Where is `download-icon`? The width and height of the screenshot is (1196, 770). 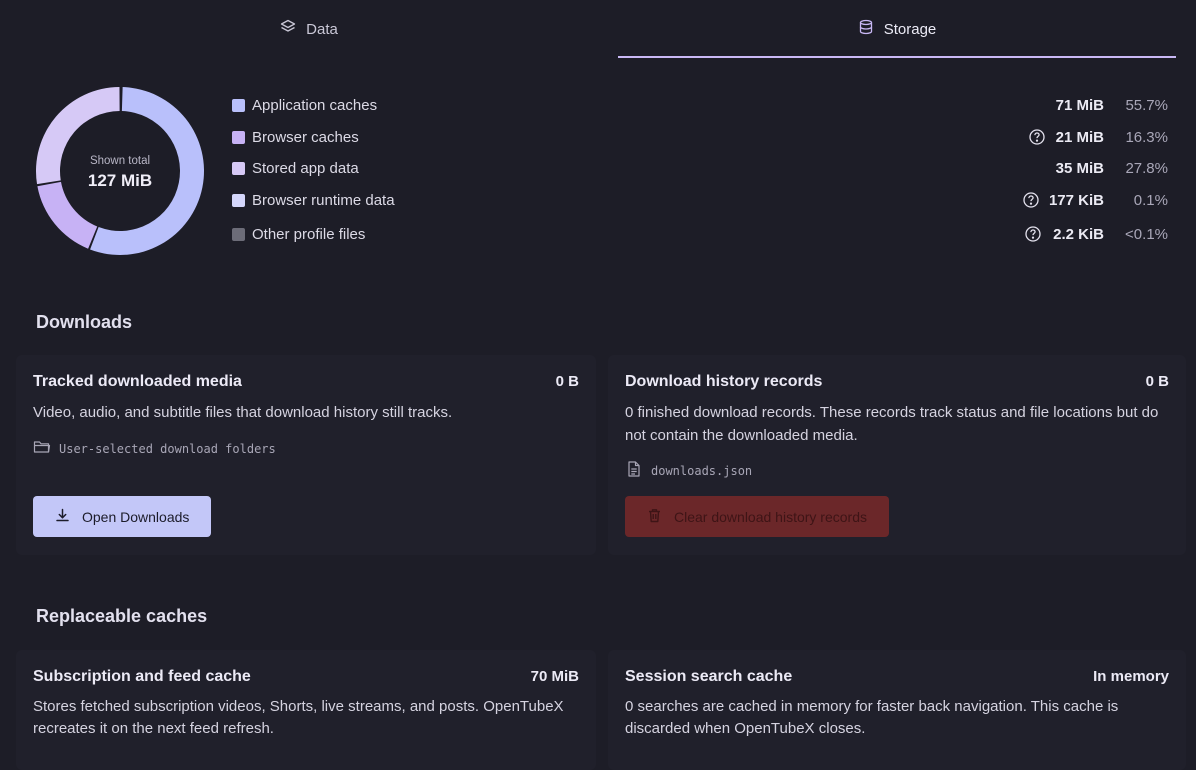 download-icon is located at coordinates (62, 517).